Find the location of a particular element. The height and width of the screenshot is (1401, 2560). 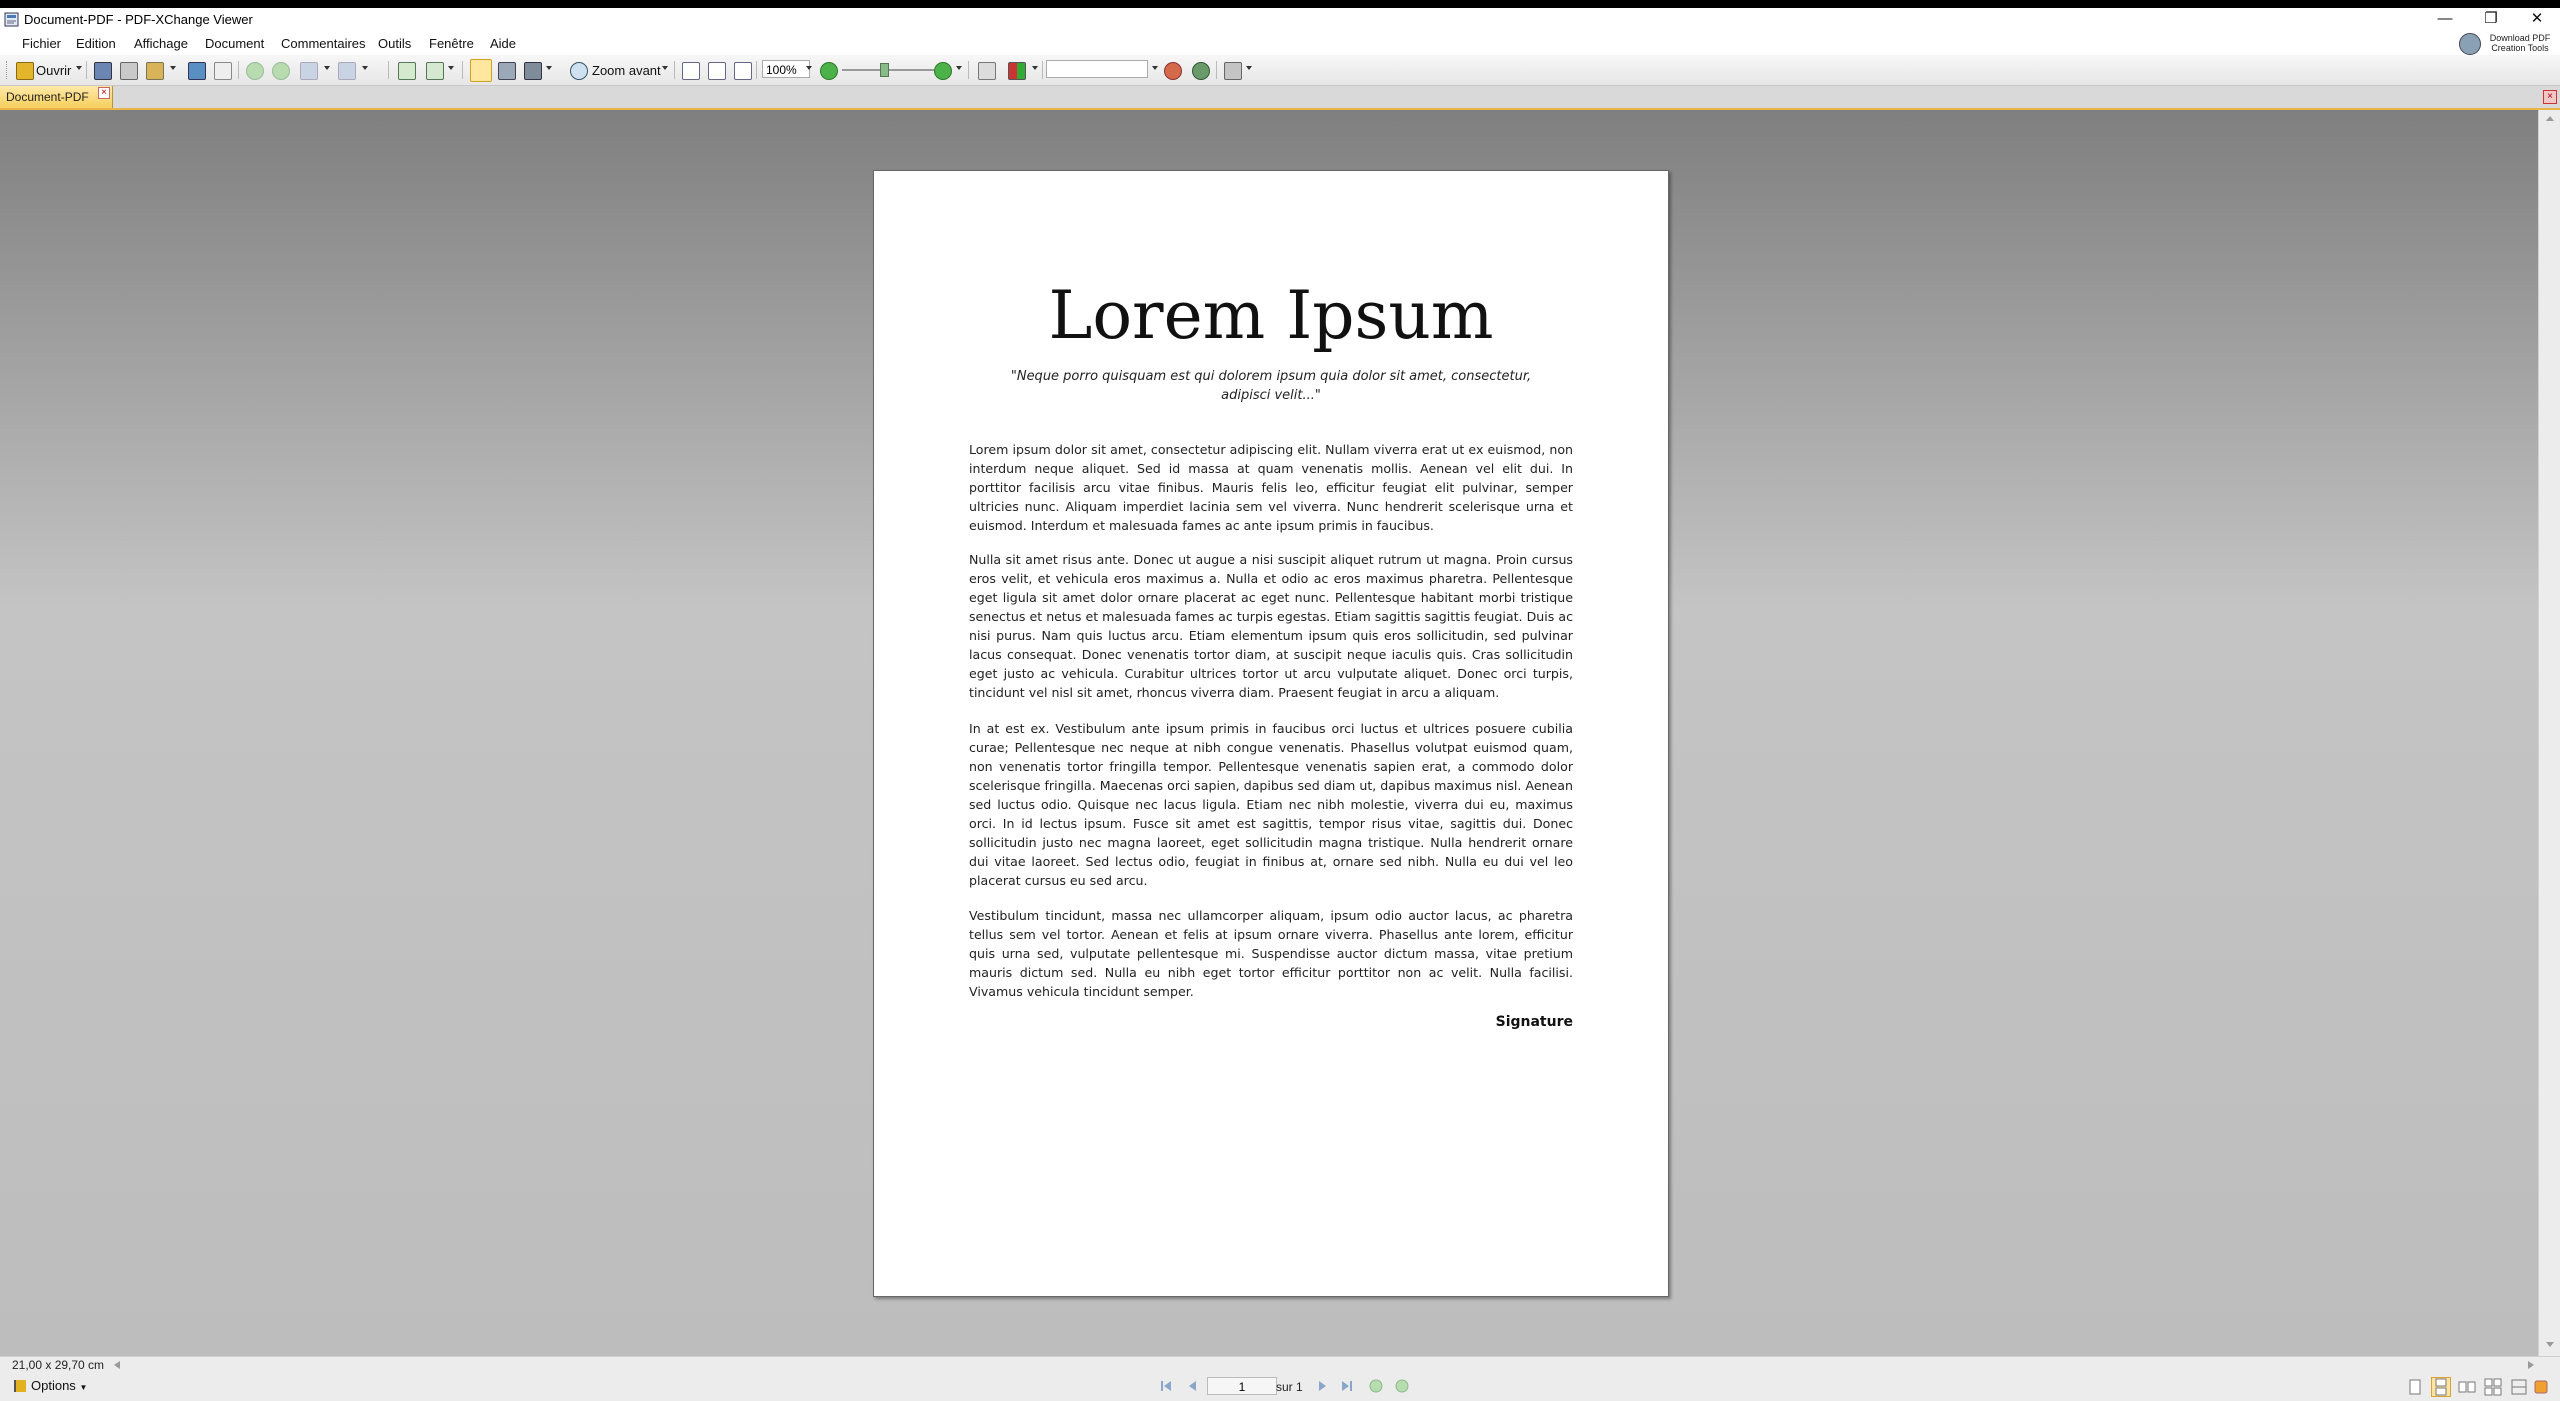

email-icon is located at coordinates (155, 71).